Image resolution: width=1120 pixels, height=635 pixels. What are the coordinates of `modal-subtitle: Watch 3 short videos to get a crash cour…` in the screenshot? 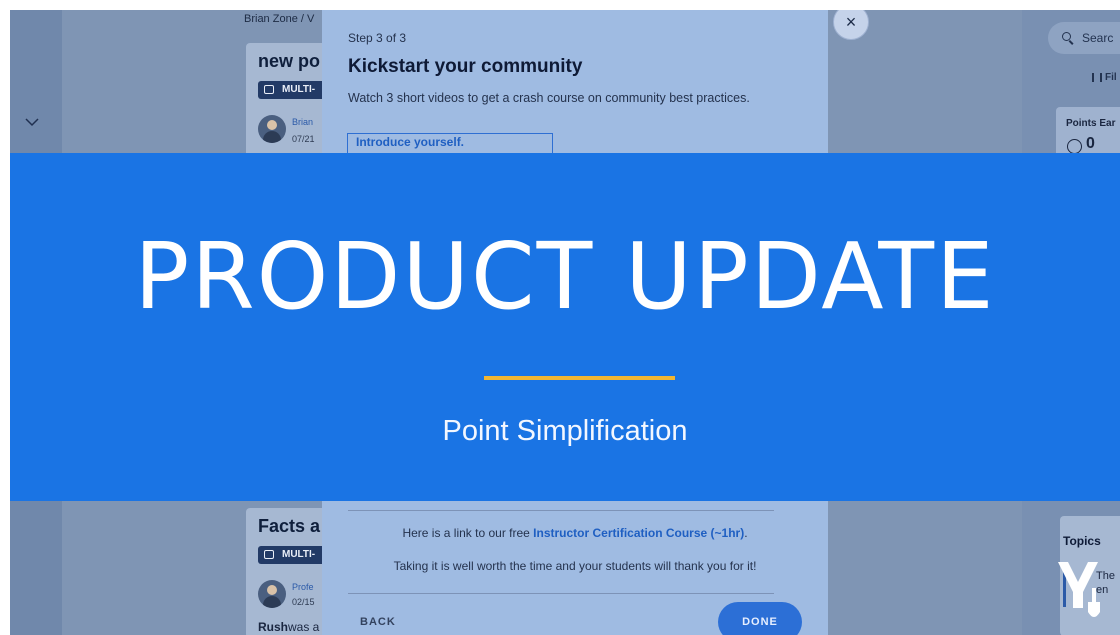 It's located at (549, 98).